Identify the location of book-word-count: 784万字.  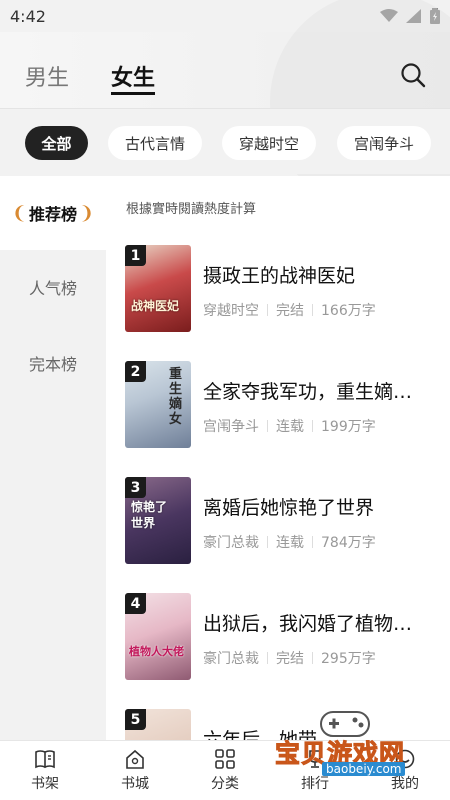
(348, 543).